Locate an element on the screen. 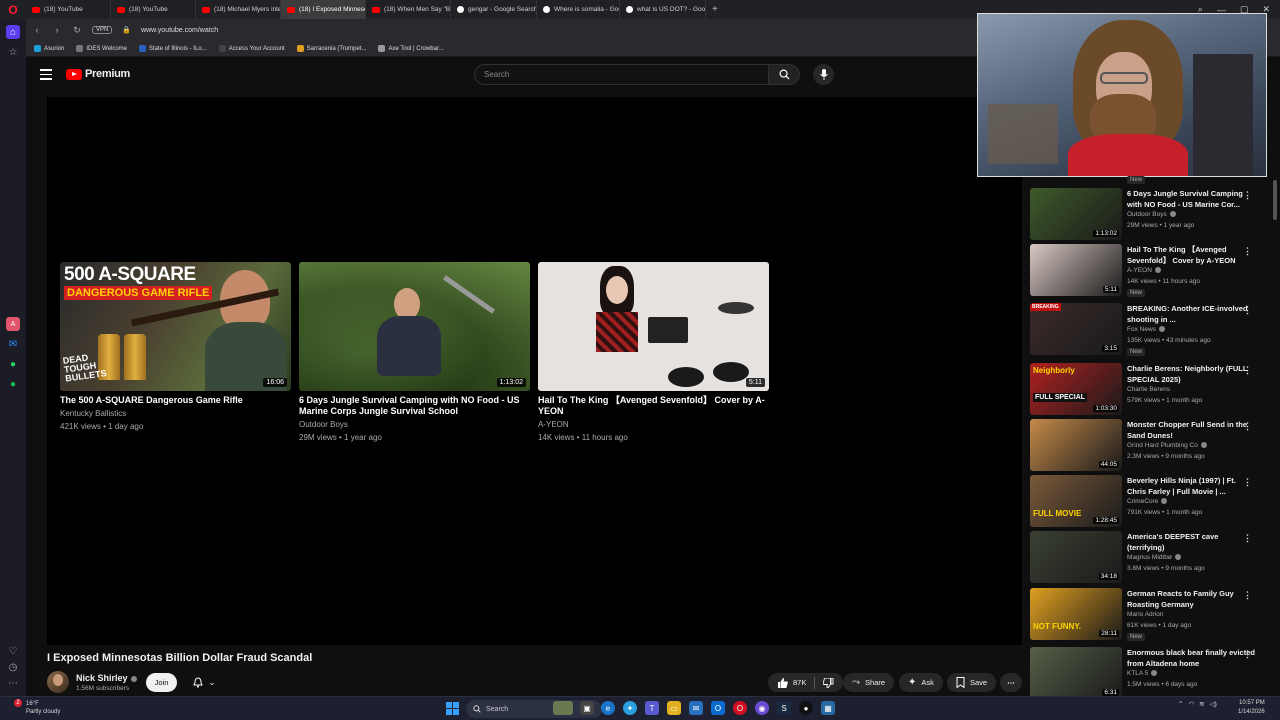  browser-tab: Where is somalia - Googl is located at coordinates (578, 9).